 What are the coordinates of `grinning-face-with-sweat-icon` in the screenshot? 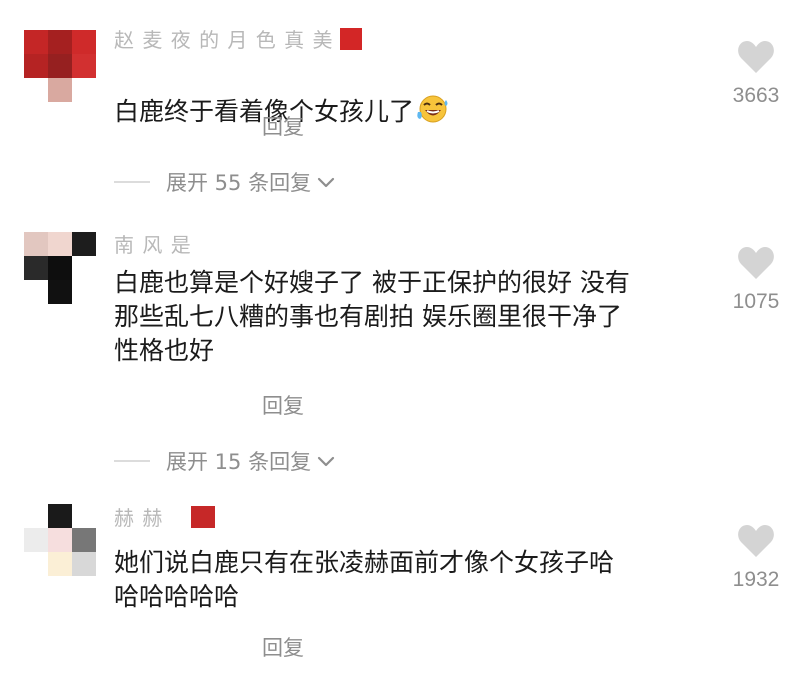 It's located at (433, 96).